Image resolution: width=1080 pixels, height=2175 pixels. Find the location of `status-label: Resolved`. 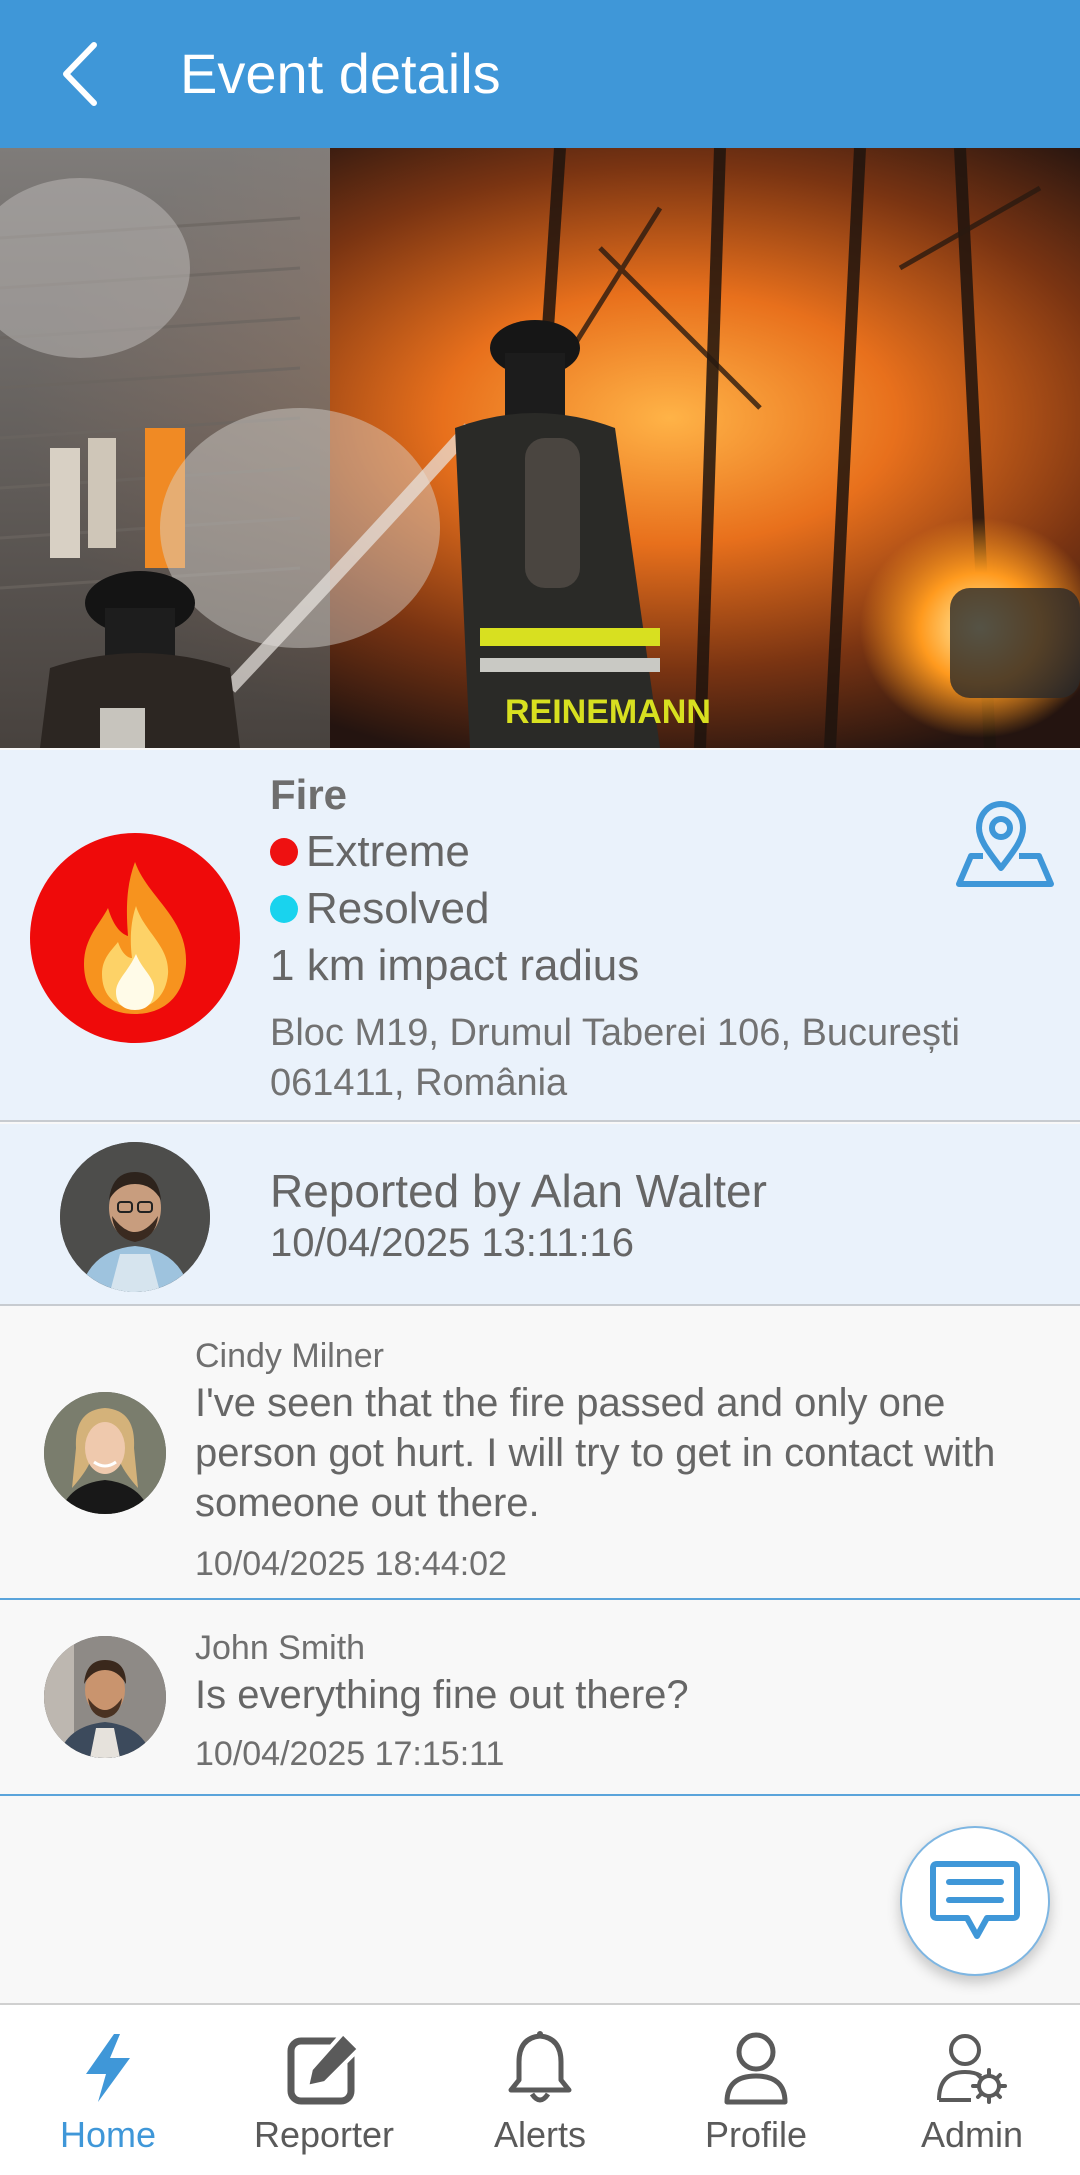

status-label: Resolved is located at coordinates (398, 908).